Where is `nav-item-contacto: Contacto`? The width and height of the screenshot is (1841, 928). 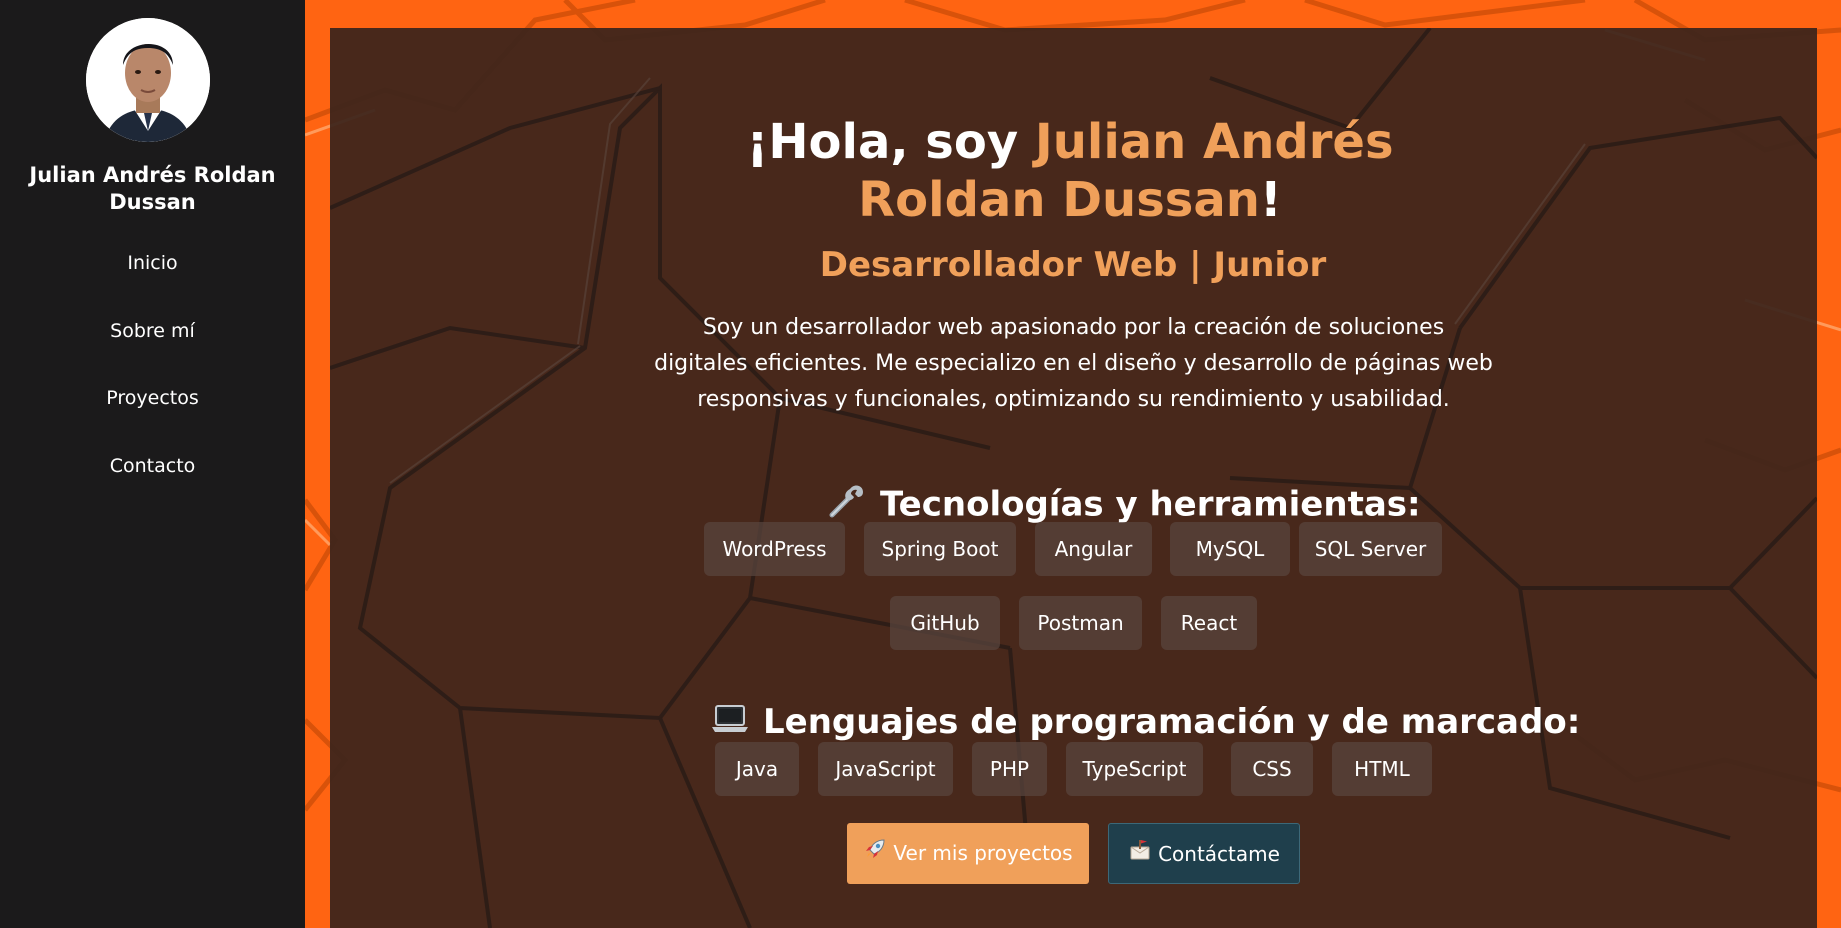 nav-item-contacto: Contacto is located at coordinates (152, 466).